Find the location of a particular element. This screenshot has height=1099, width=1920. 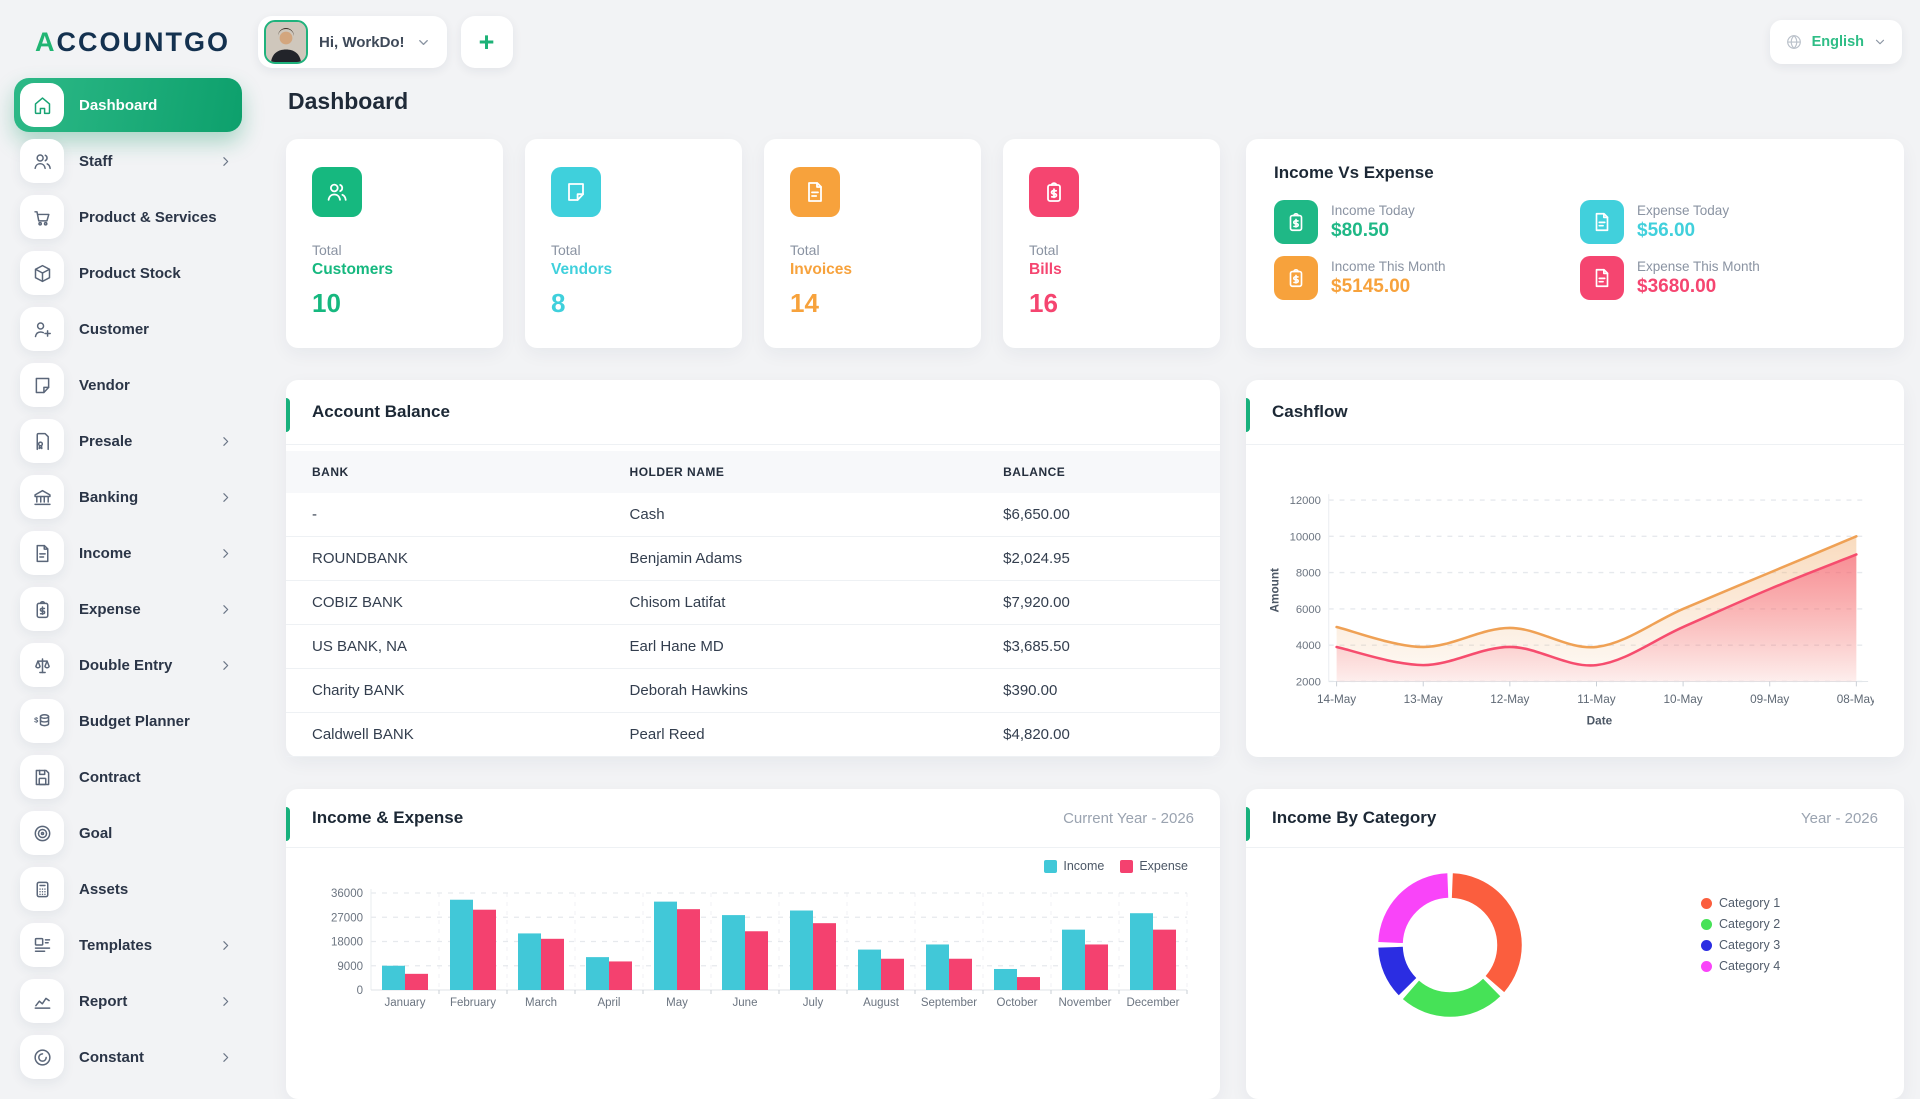

svg-text: 12-May is located at coordinates (1509, 699).